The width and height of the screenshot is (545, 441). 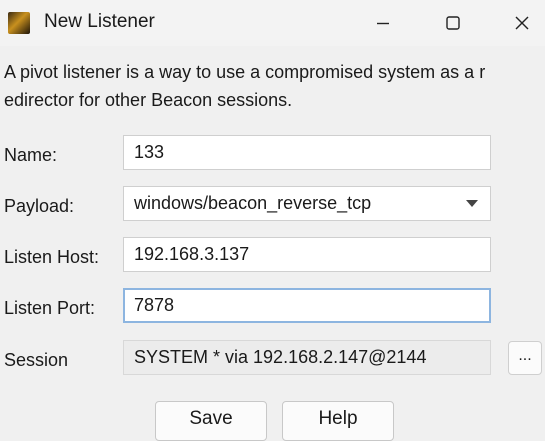 I want to click on maximize-button, so click(x=453, y=23).